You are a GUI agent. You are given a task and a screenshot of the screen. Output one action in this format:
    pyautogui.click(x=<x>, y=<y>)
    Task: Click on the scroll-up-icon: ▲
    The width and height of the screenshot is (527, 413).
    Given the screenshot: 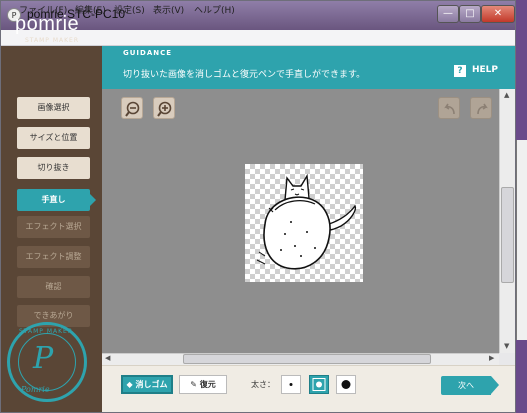 What is the action you would take?
    pyautogui.click(x=506, y=95)
    